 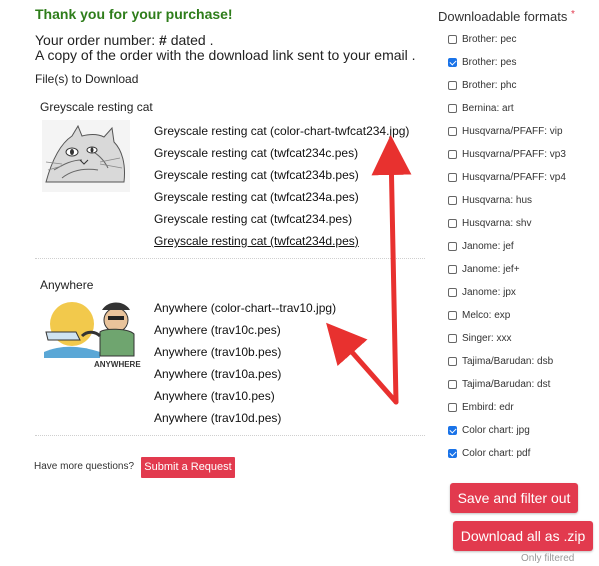 I want to click on format-label: Husqvarna/PFAFF: vip, so click(x=512, y=131).